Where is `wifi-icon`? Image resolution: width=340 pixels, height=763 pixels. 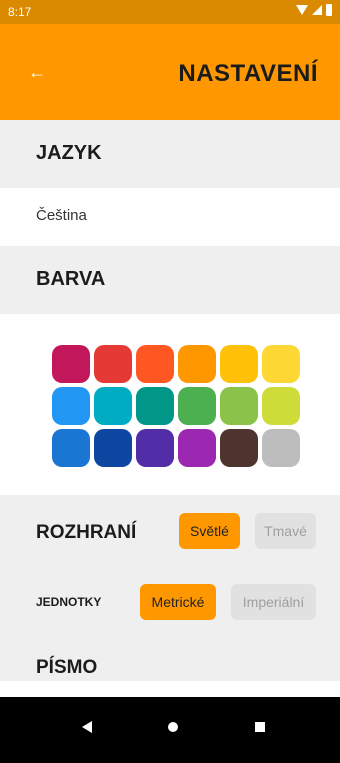 wifi-icon is located at coordinates (302, 10).